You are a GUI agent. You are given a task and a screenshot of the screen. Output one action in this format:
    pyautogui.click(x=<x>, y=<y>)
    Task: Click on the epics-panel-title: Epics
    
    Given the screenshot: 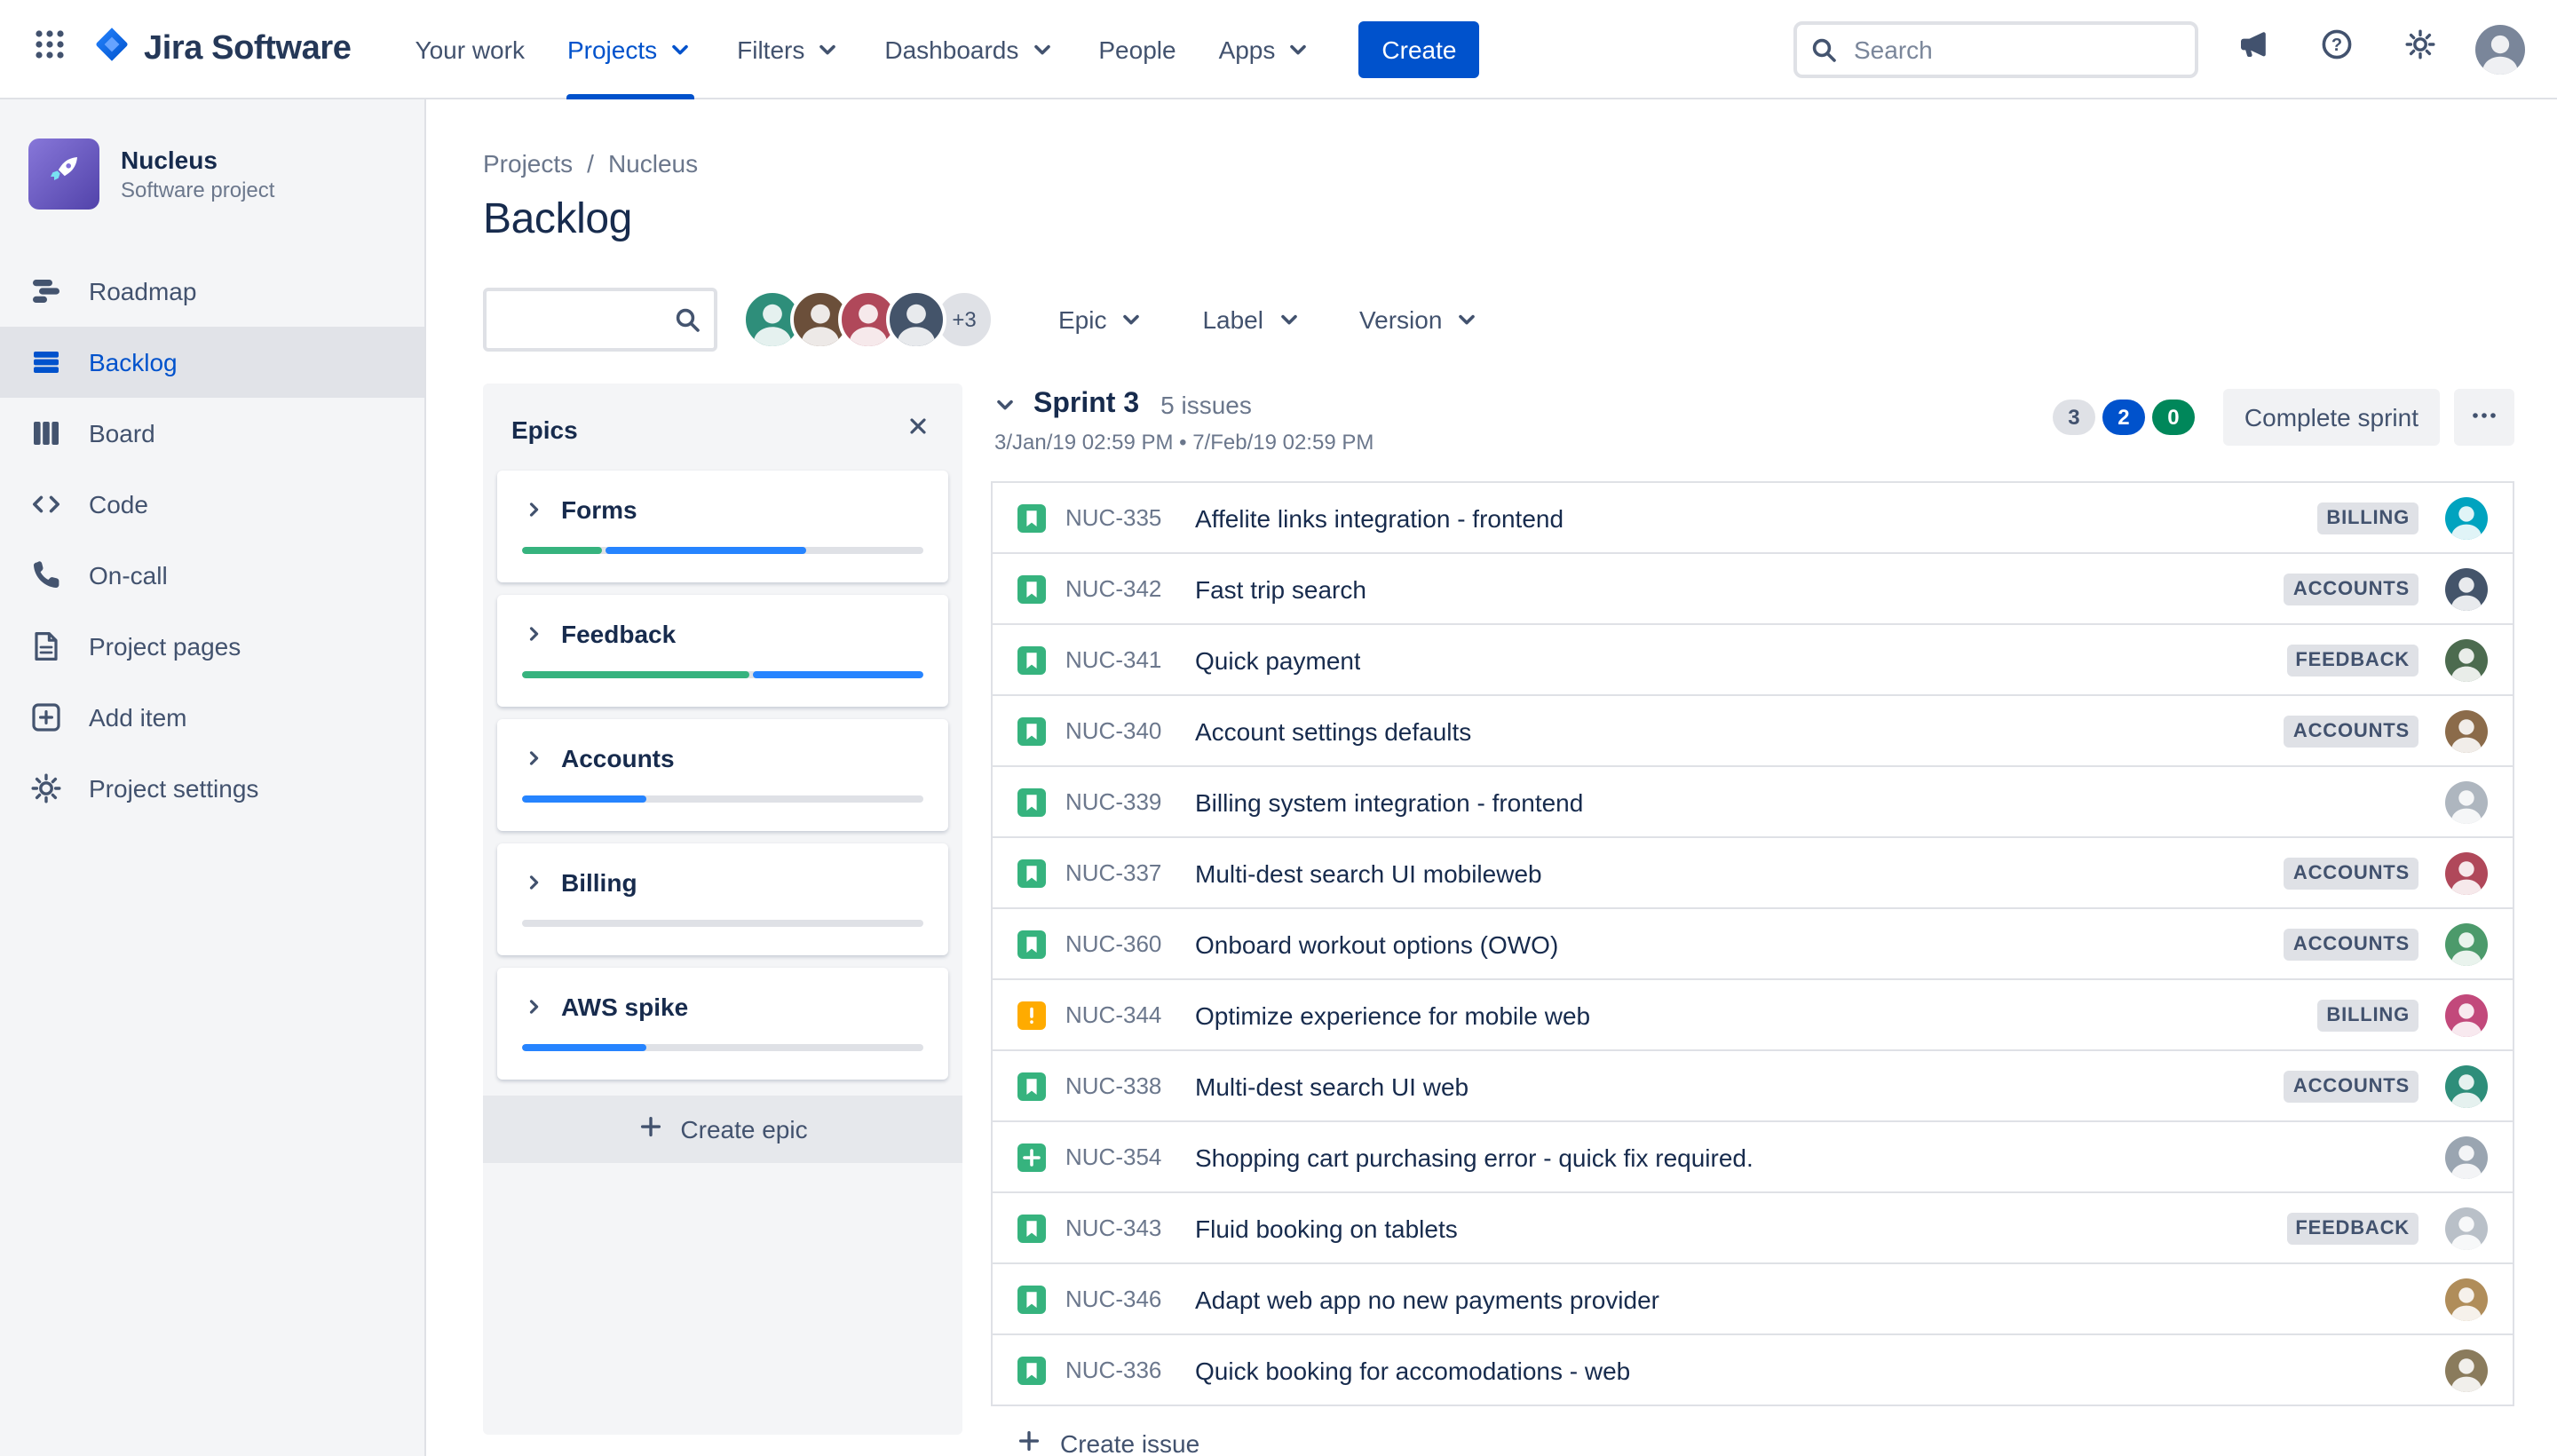 What is the action you would take?
    pyautogui.click(x=544, y=429)
    